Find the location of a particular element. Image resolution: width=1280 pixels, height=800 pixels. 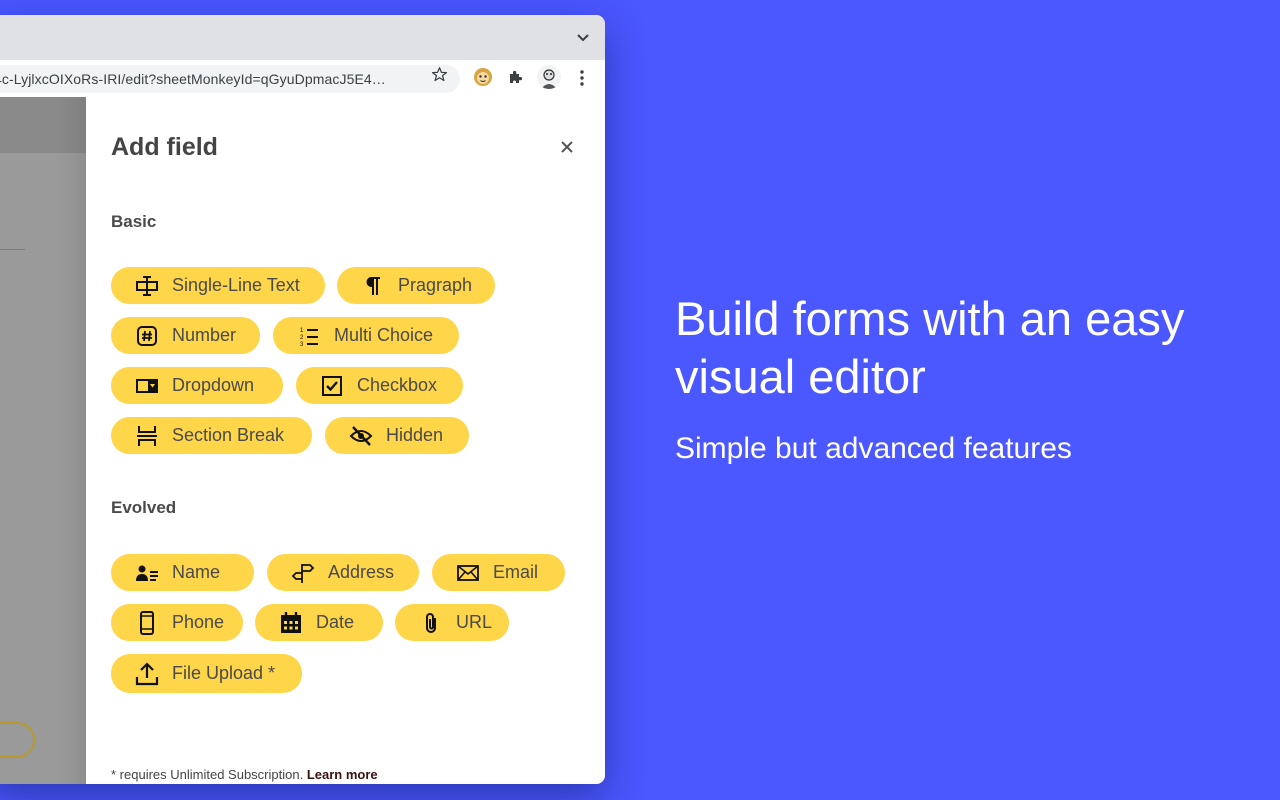

svg-text: 3 is located at coordinates (302, 345).